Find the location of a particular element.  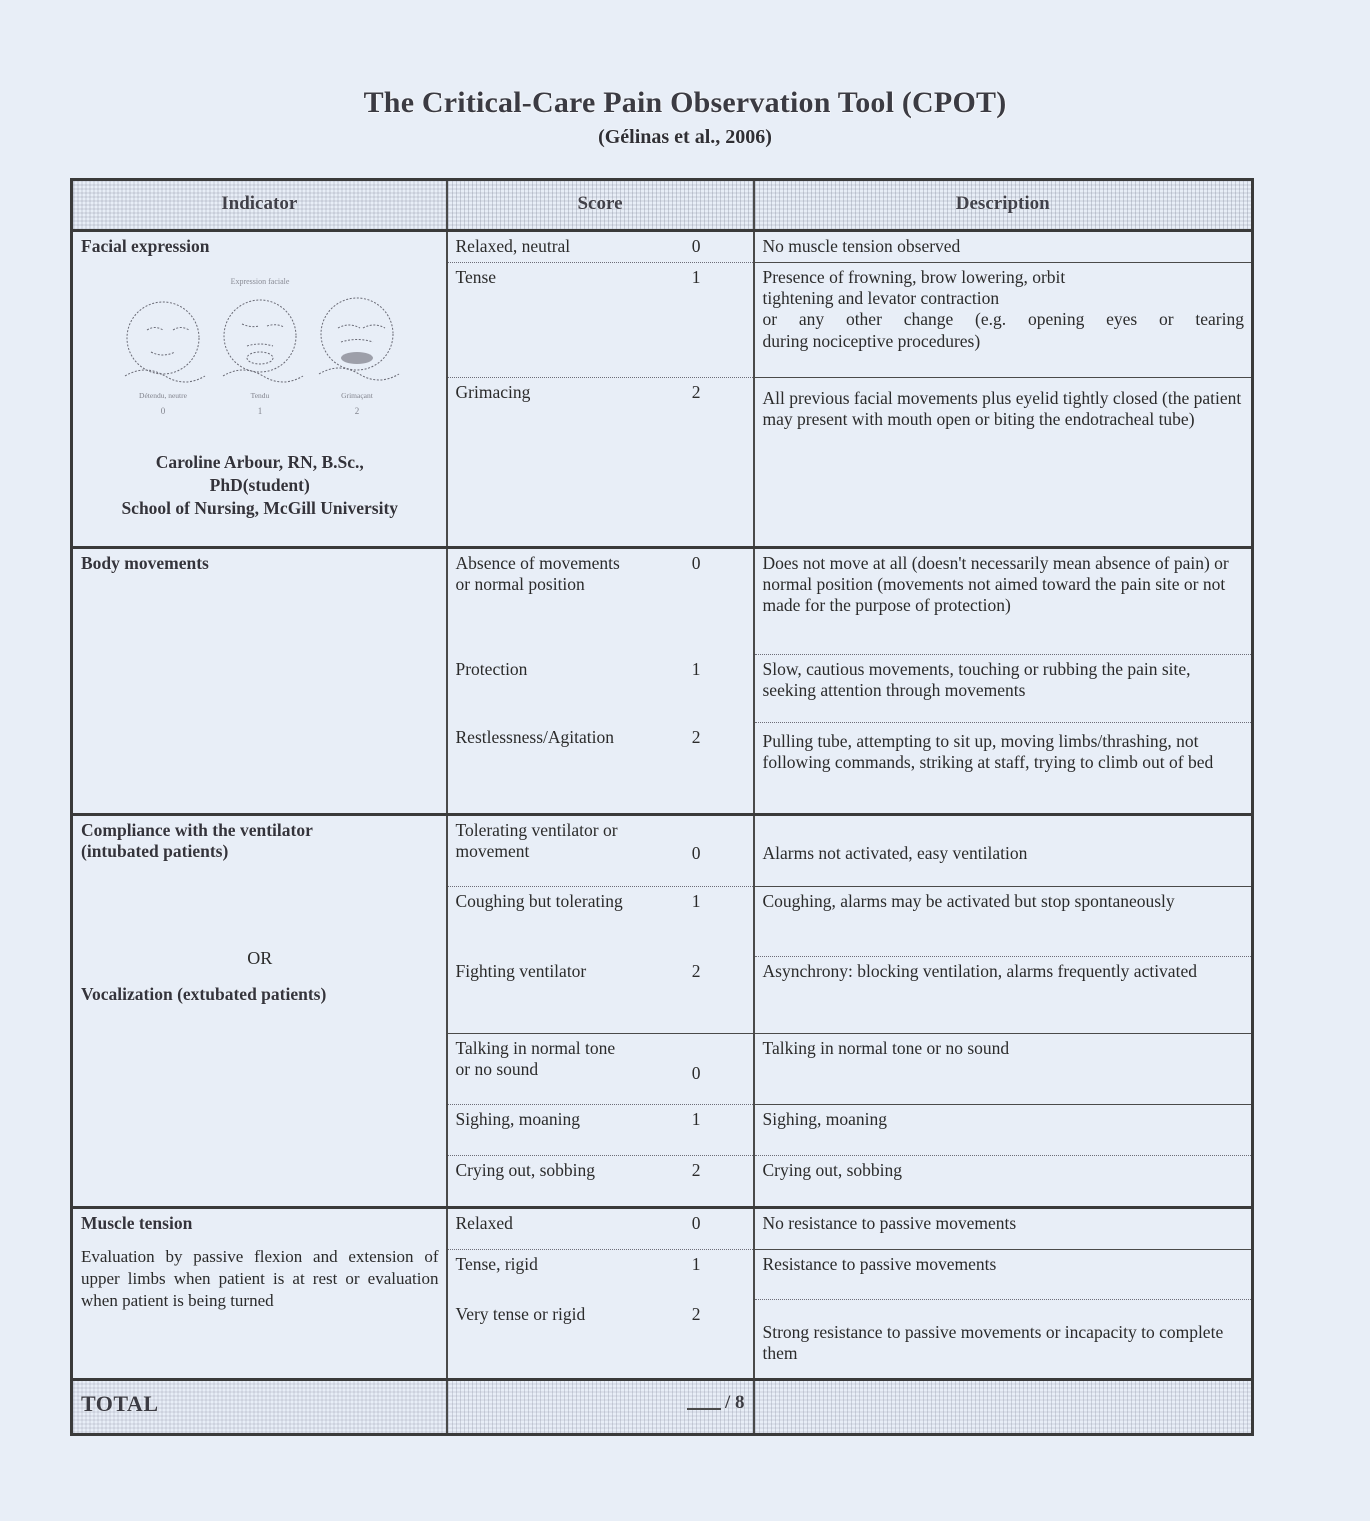

credit-line: School of Nursing, McGill University is located at coordinates (260, 507).